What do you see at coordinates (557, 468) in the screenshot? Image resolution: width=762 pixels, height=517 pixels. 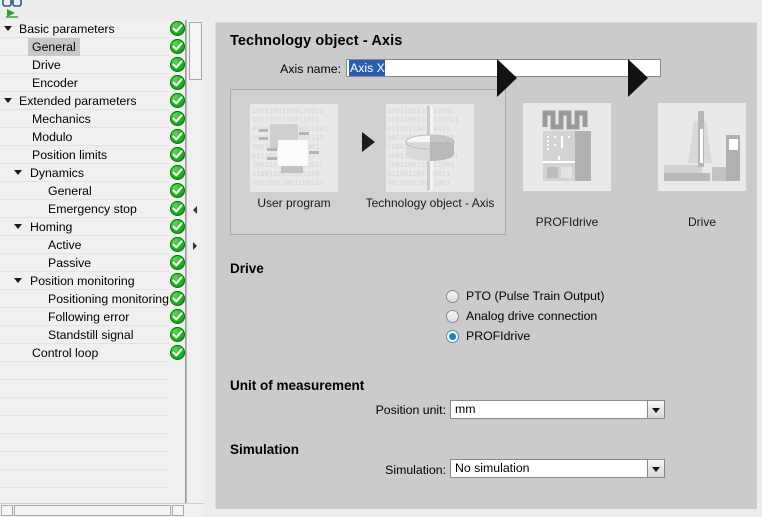 I see `simulation-select: No simulation` at bounding box center [557, 468].